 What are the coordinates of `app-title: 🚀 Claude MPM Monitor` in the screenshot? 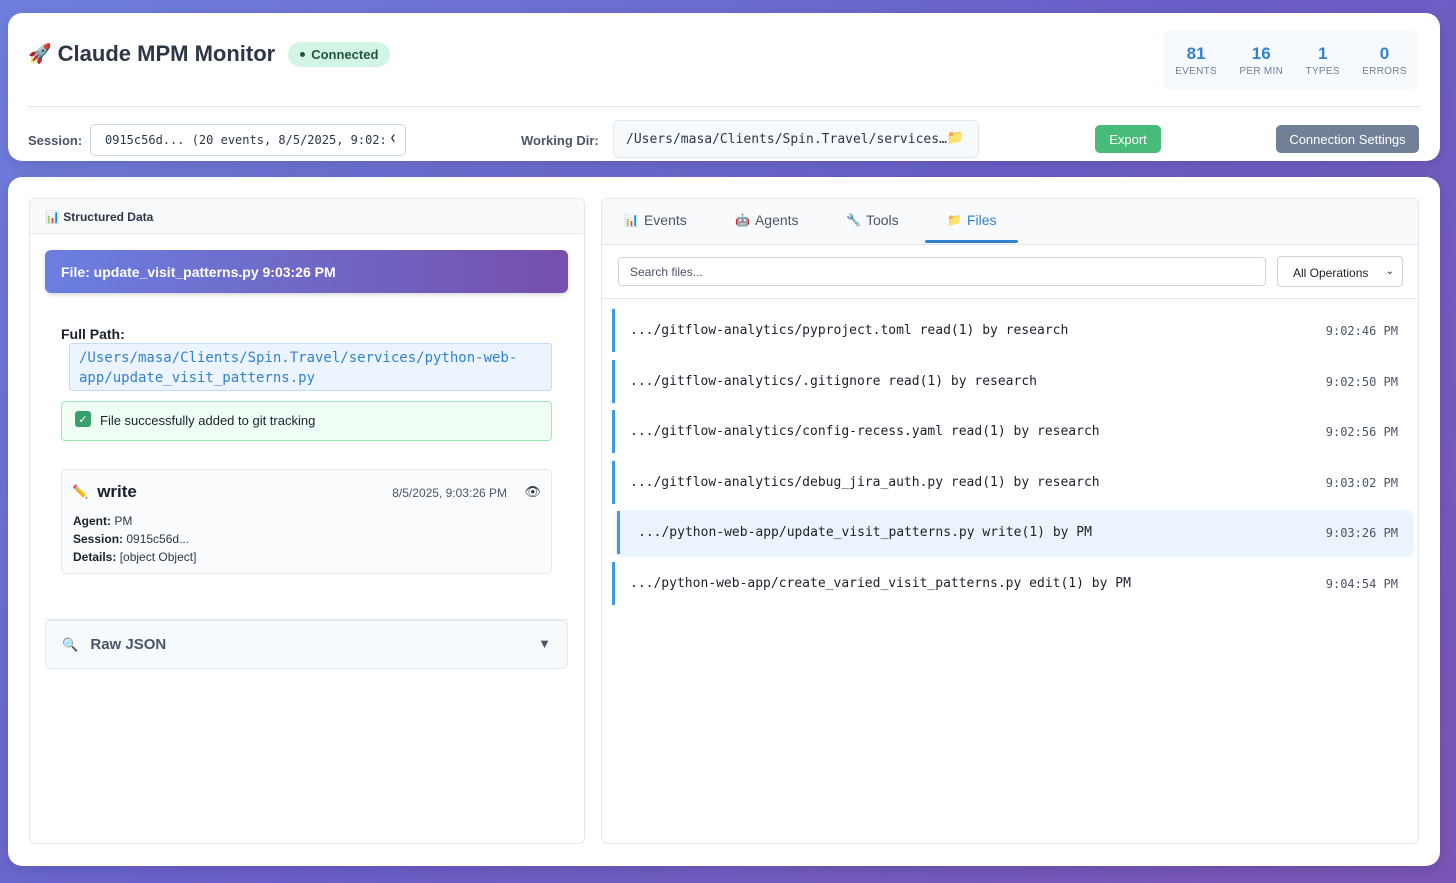 It's located at (151, 54).